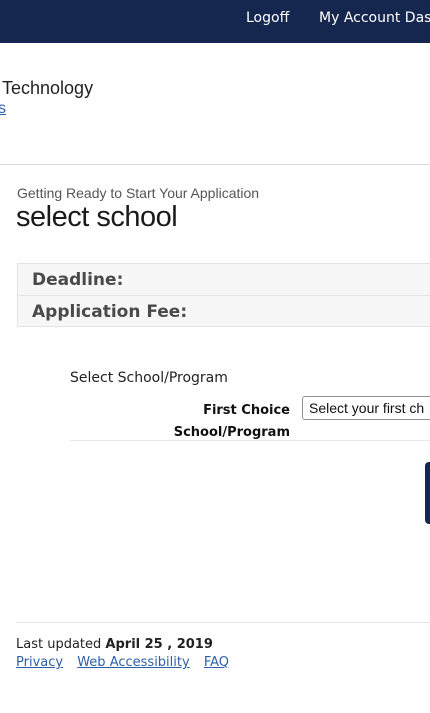 The width and height of the screenshot is (430, 713). What do you see at coordinates (366, 408) in the screenshot?
I see `first-choice-select: Select your first ch` at bounding box center [366, 408].